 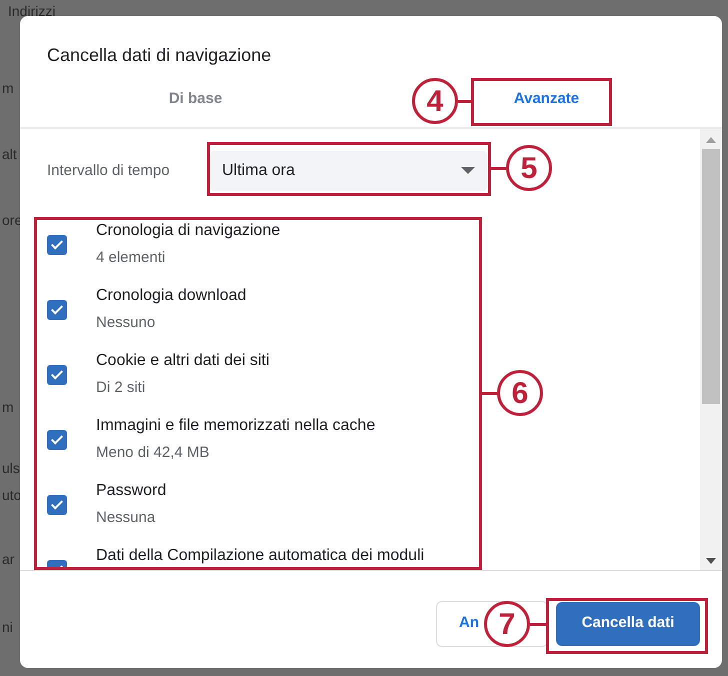 I want to click on time-range-label: Intervallo di tempo, so click(x=109, y=170).